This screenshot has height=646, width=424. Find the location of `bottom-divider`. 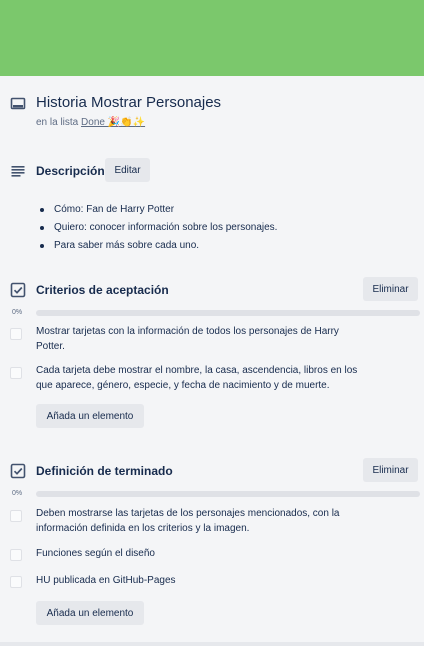

bottom-divider is located at coordinates (212, 644).